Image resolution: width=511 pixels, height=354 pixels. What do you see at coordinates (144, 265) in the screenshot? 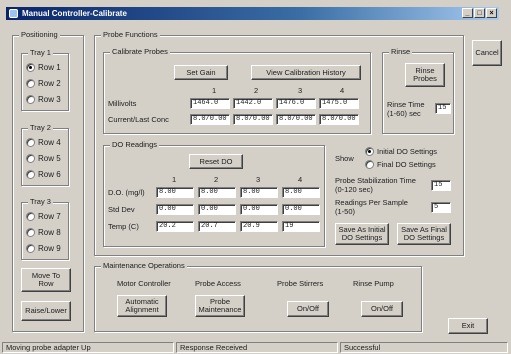
I see `maintenance-label: Maintenance Operations` at bounding box center [144, 265].